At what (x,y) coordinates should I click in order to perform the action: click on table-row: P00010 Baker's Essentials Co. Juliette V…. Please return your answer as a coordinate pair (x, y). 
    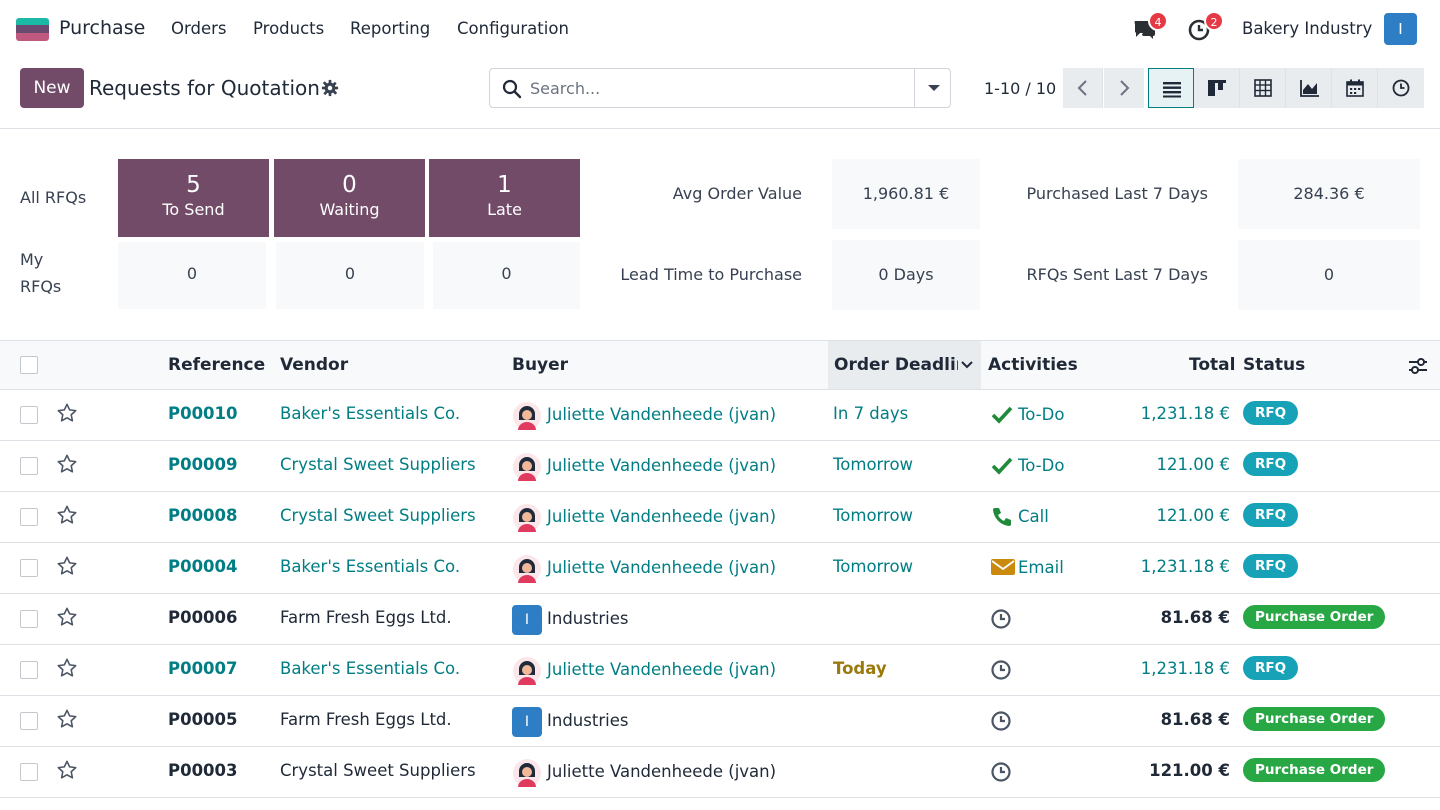
    Looking at the image, I should click on (720, 415).